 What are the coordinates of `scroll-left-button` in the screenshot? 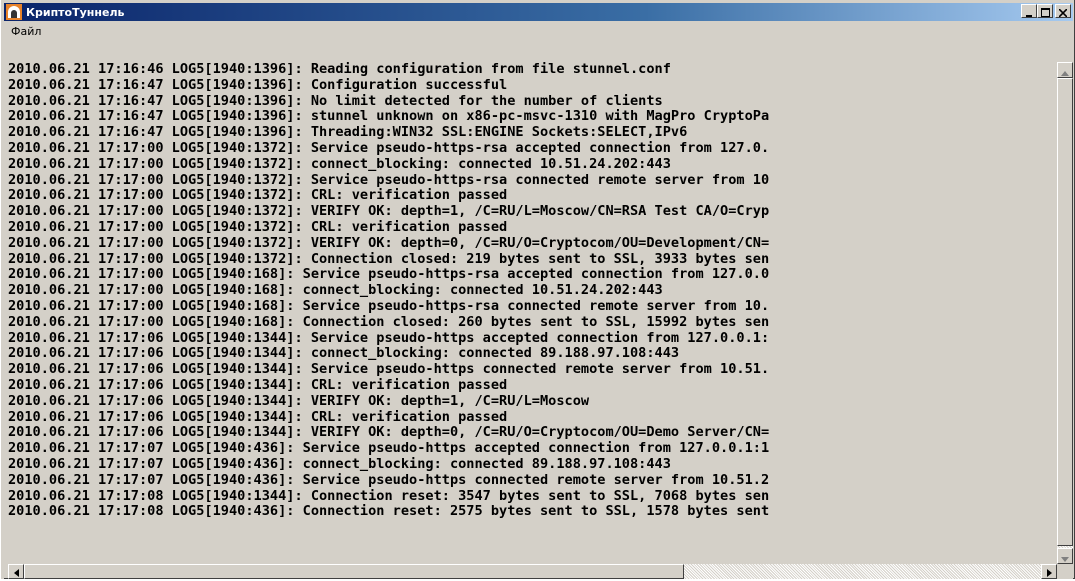 It's located at (16, 571).